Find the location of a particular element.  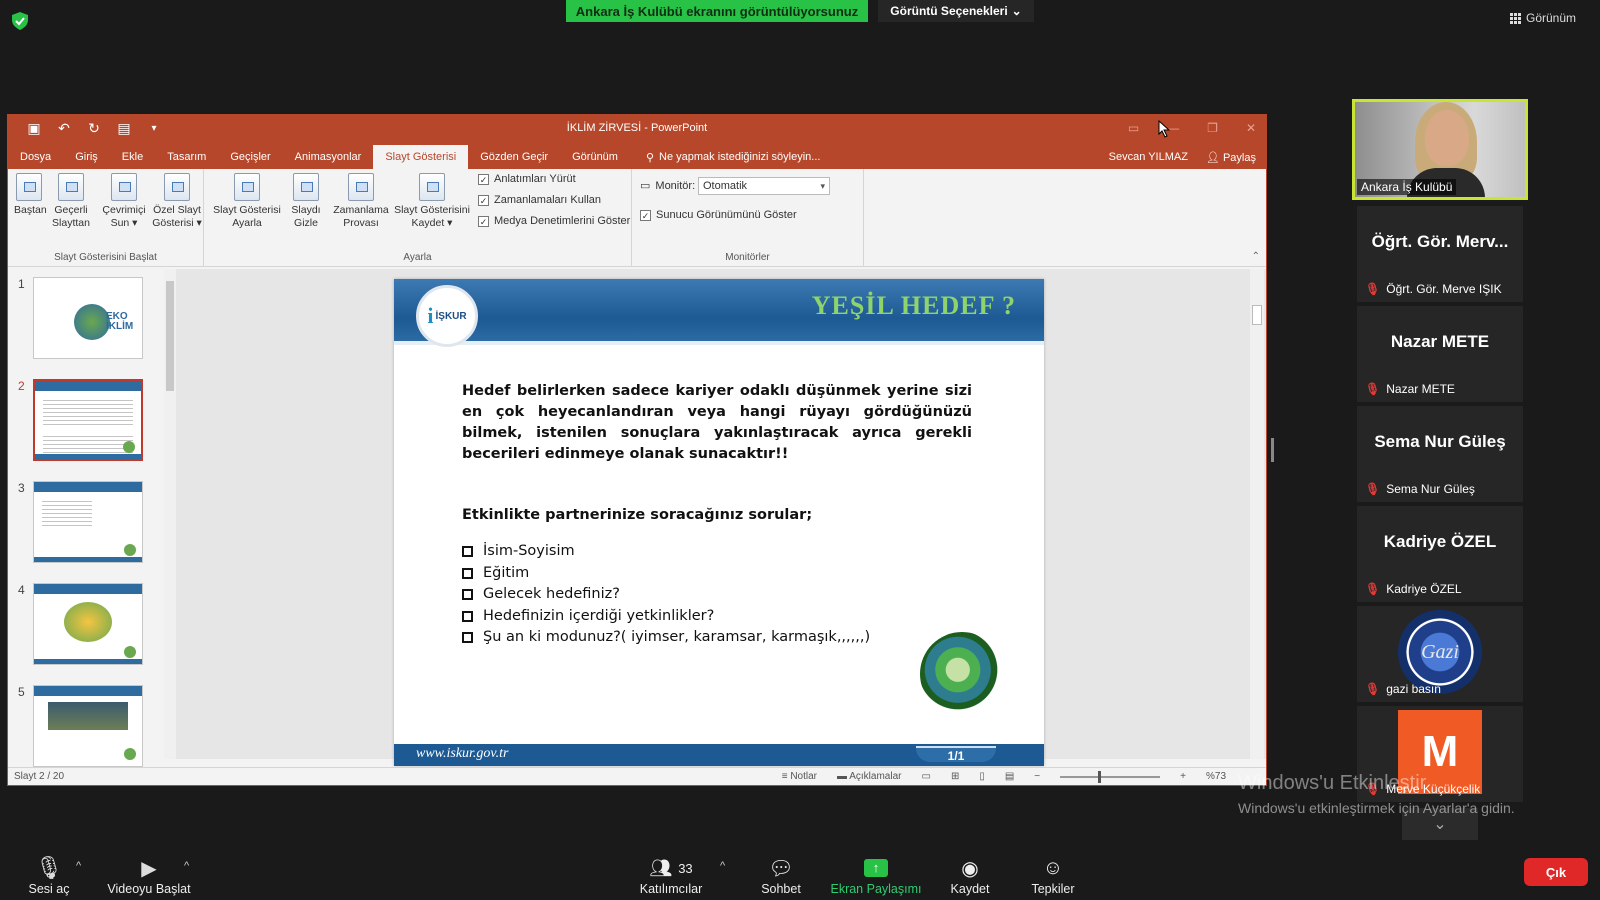

mic-muted-icon: 🎙︎ is located at coordinates (1373, 689).